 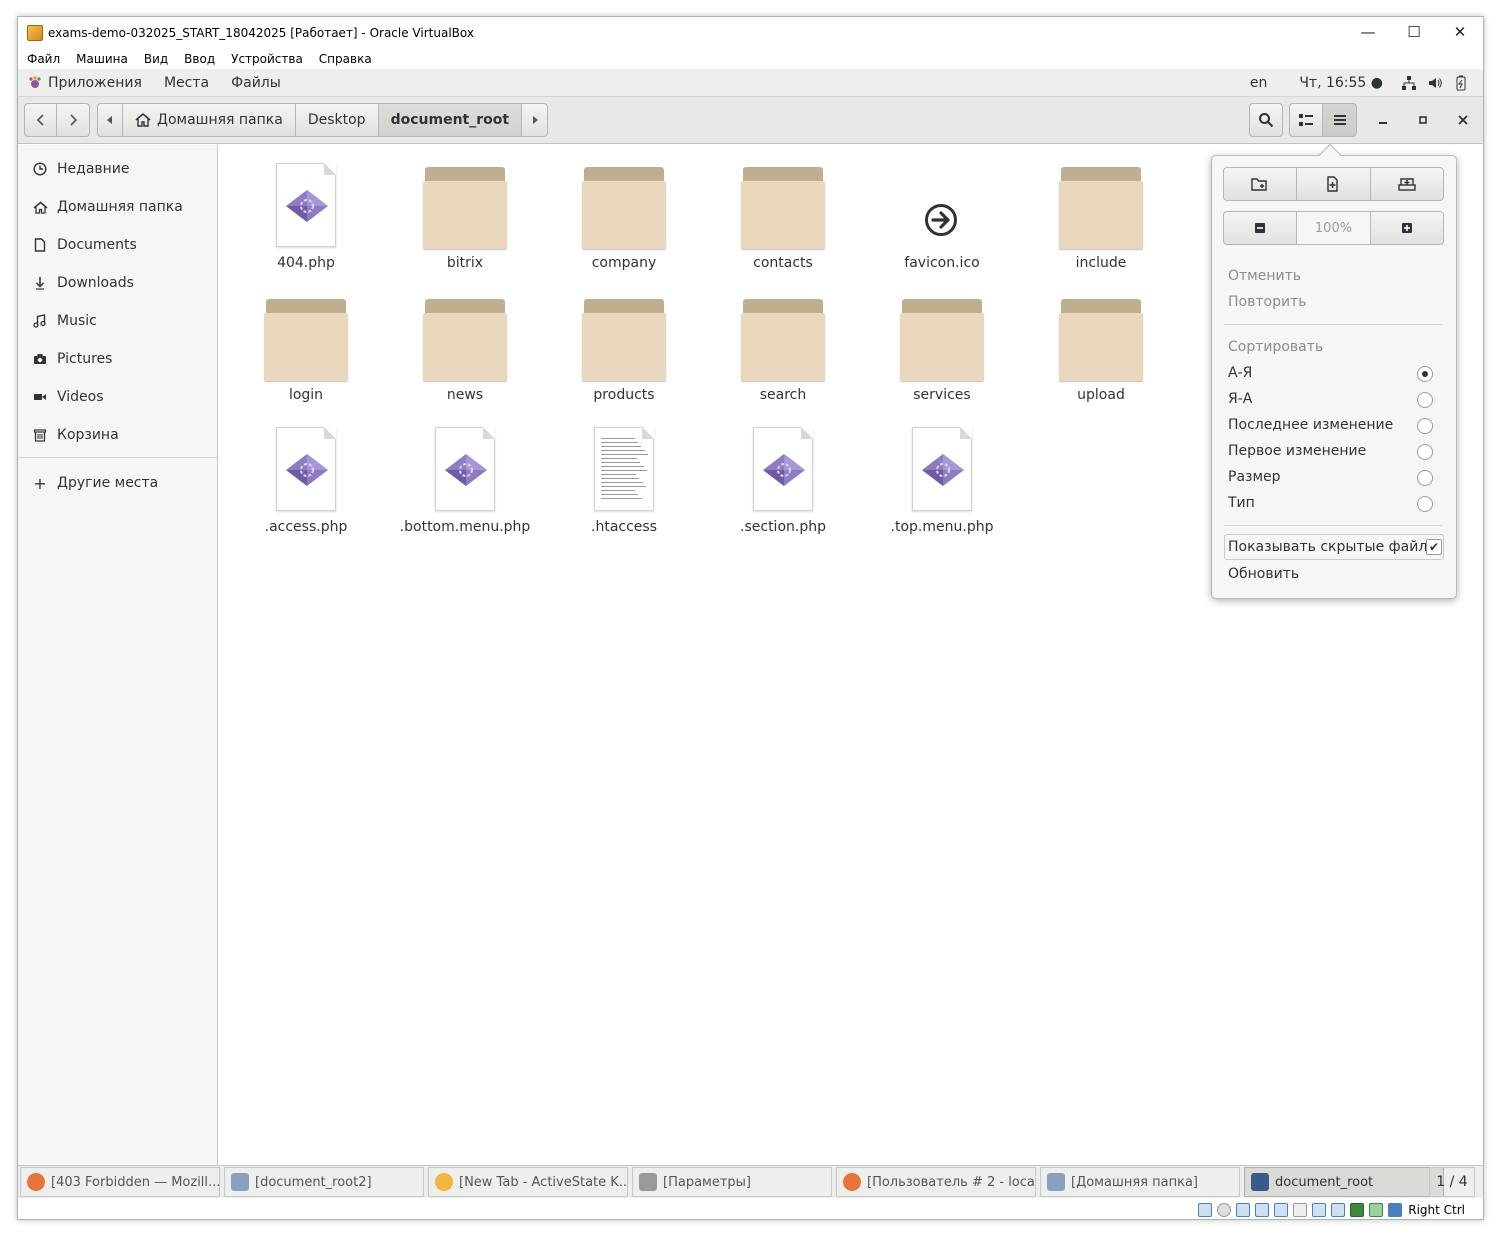 What do you see at coordinates (942, 475) in the screenshot?
I see `file-item: .top.menu.php` at bounding box center [942, 475].